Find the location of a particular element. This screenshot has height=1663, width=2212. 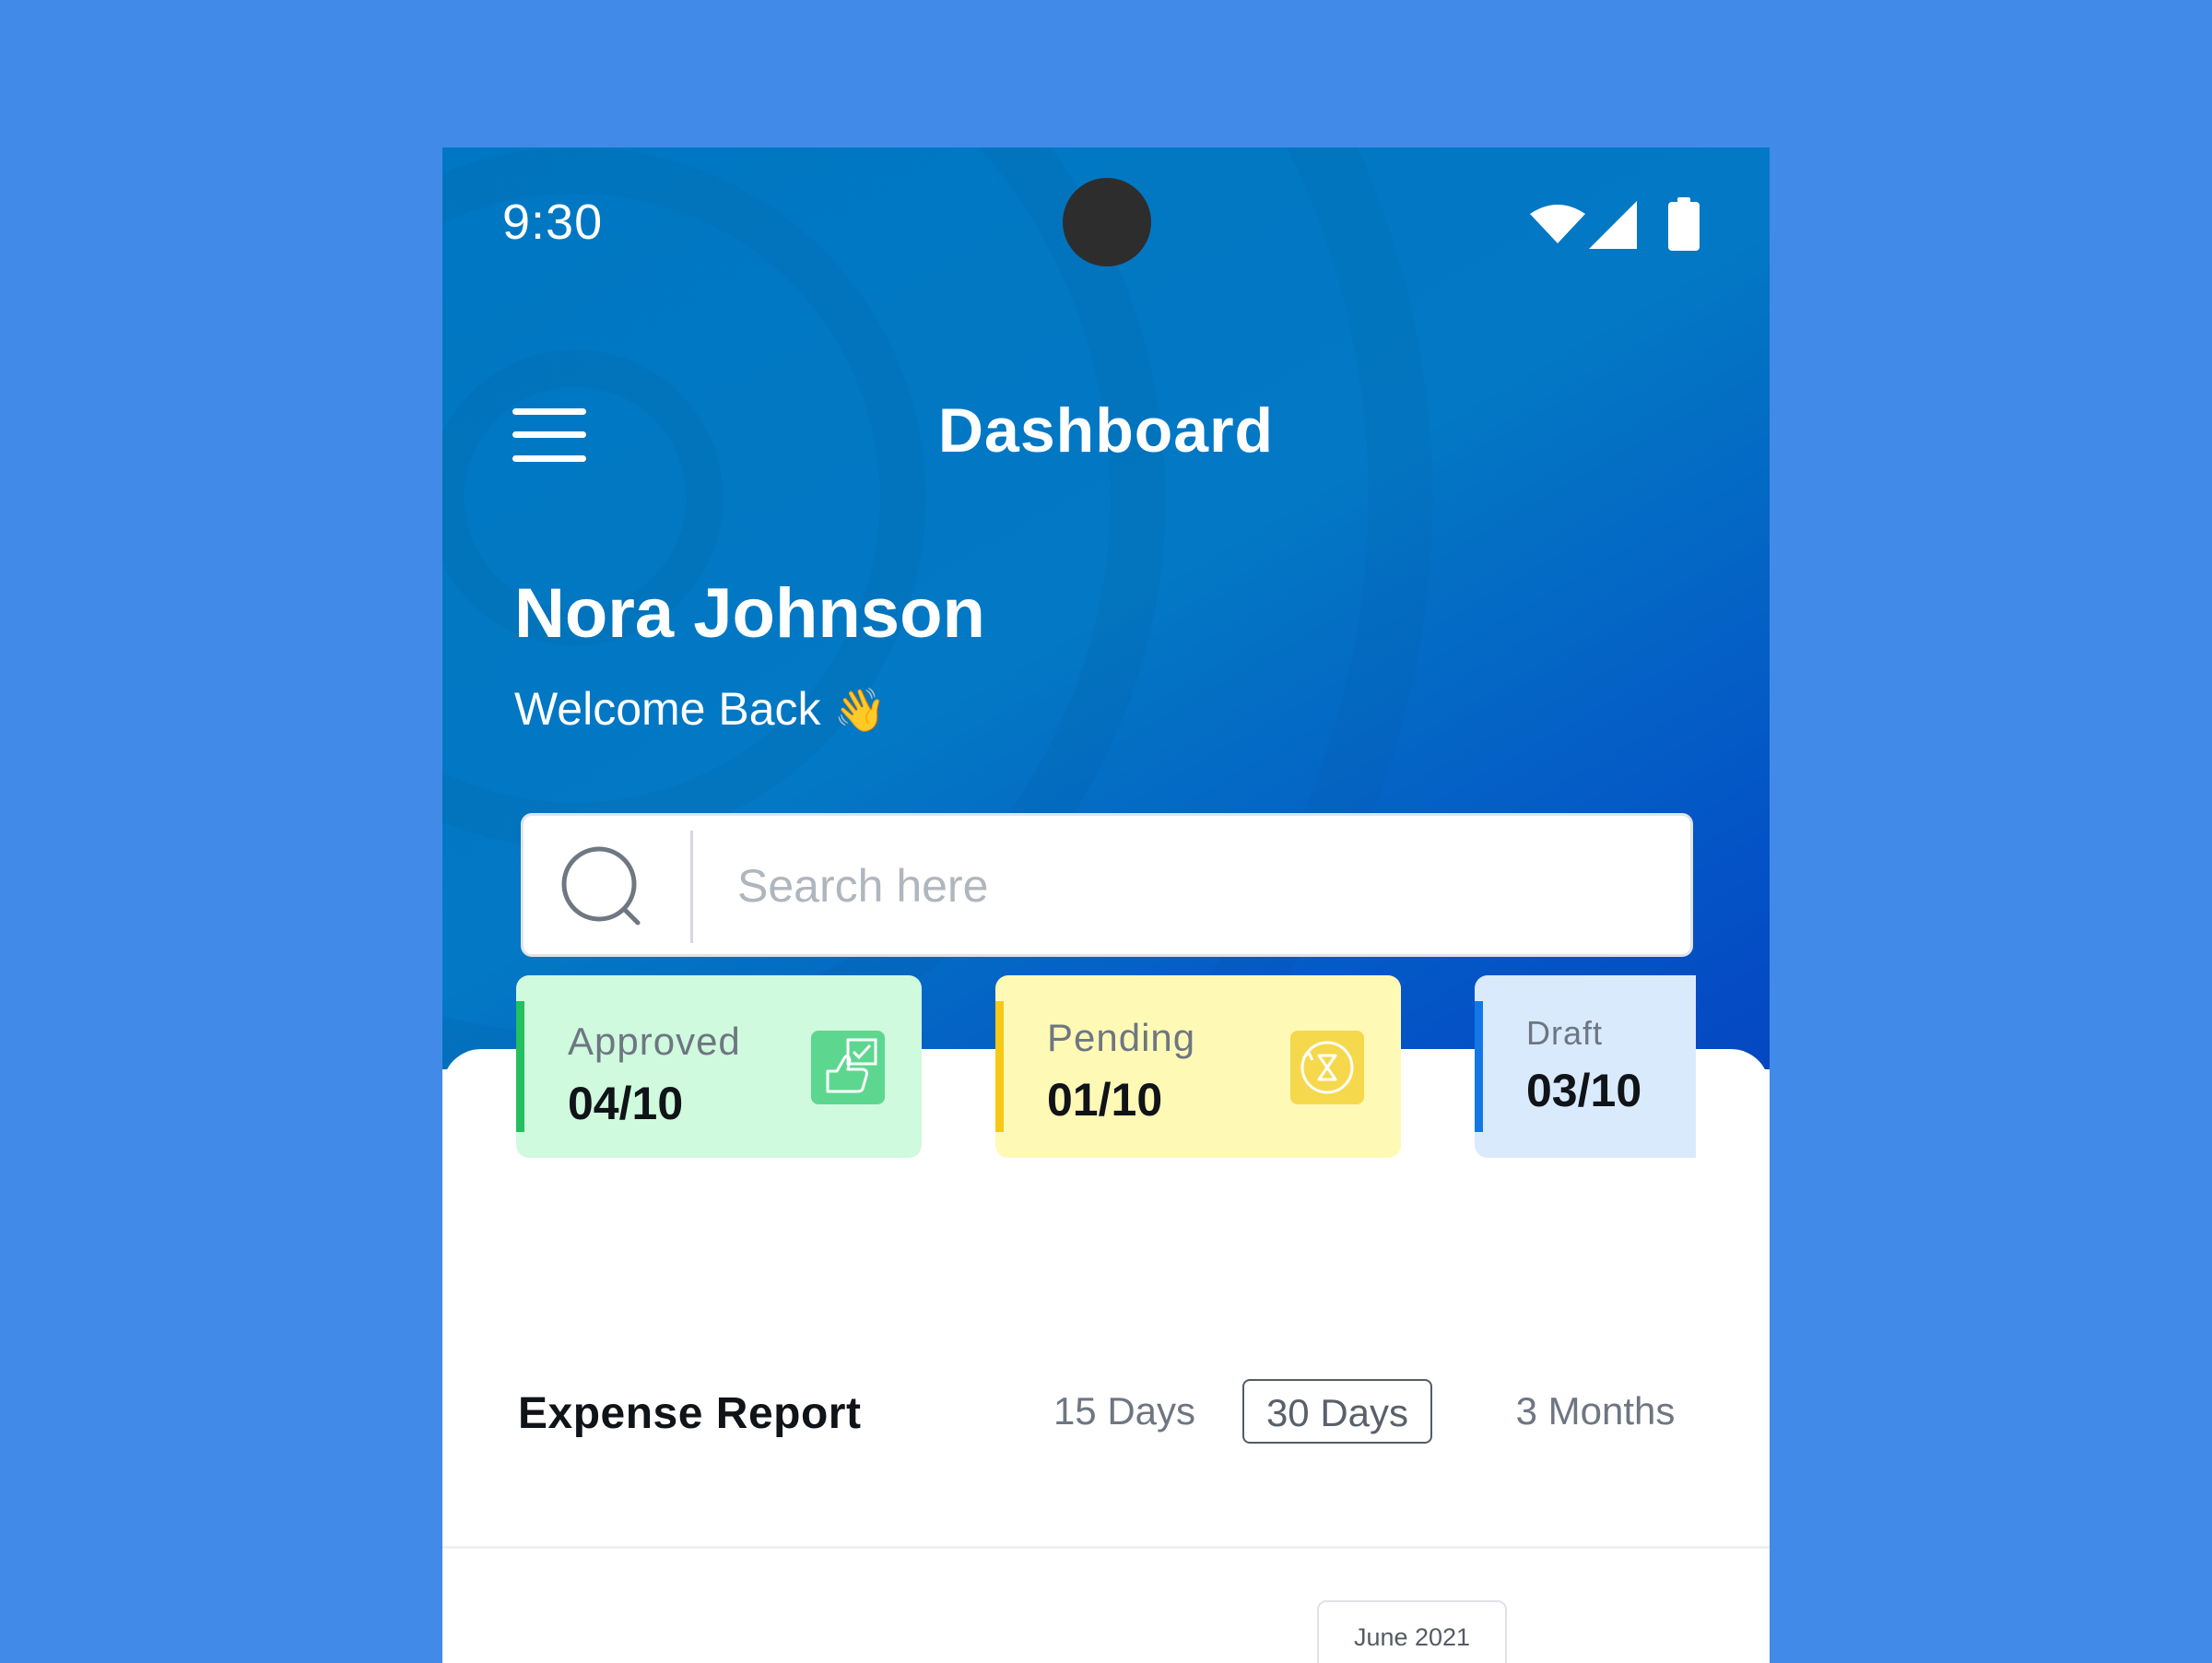

range-3-months: 3 Months is located at coordinates (1595, 1411).